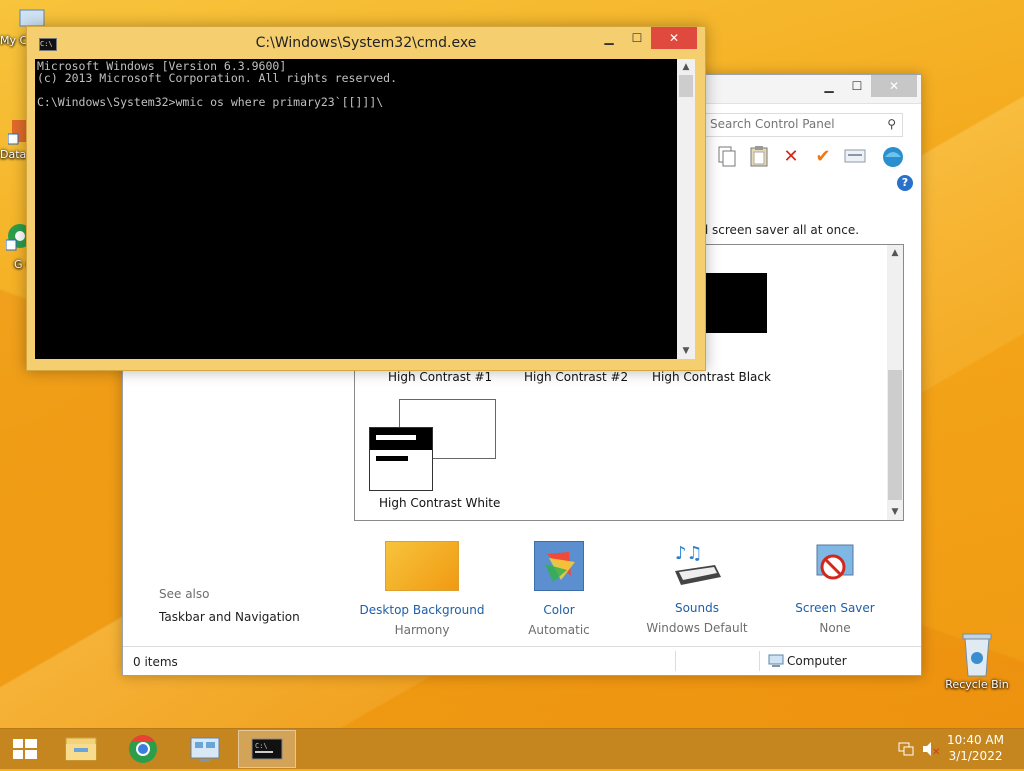 Image resolution: width=1024 pixels, height=771 pixels. I want to click on personalization-description: nd screen saver all at once., so click(776, 230).